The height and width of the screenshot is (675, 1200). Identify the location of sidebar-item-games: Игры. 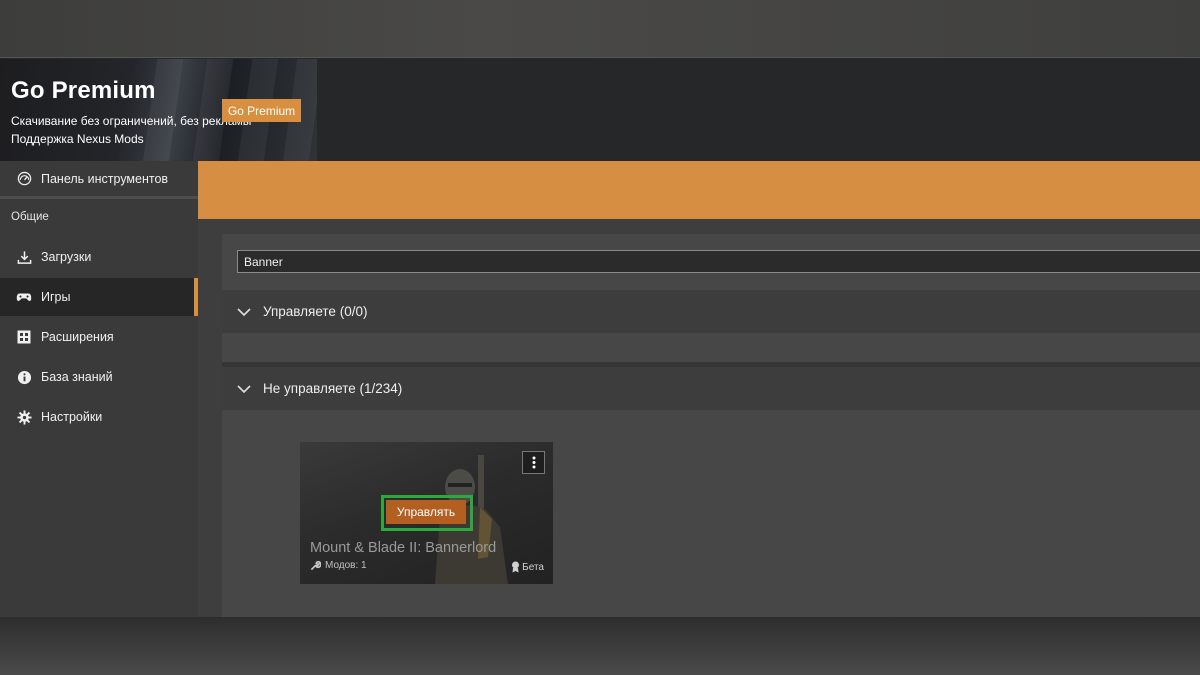
(99, 297).